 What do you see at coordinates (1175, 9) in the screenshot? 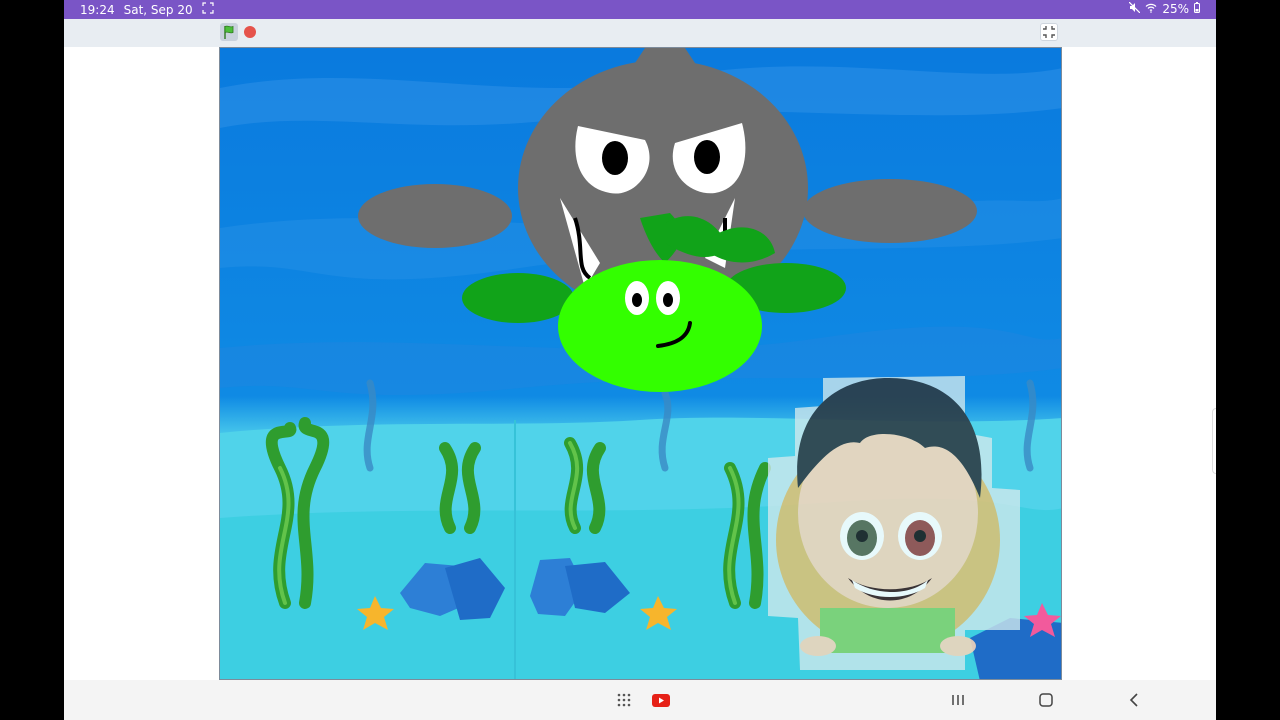
I see `battery-level: 25%` at bounding box center [1175, 9].